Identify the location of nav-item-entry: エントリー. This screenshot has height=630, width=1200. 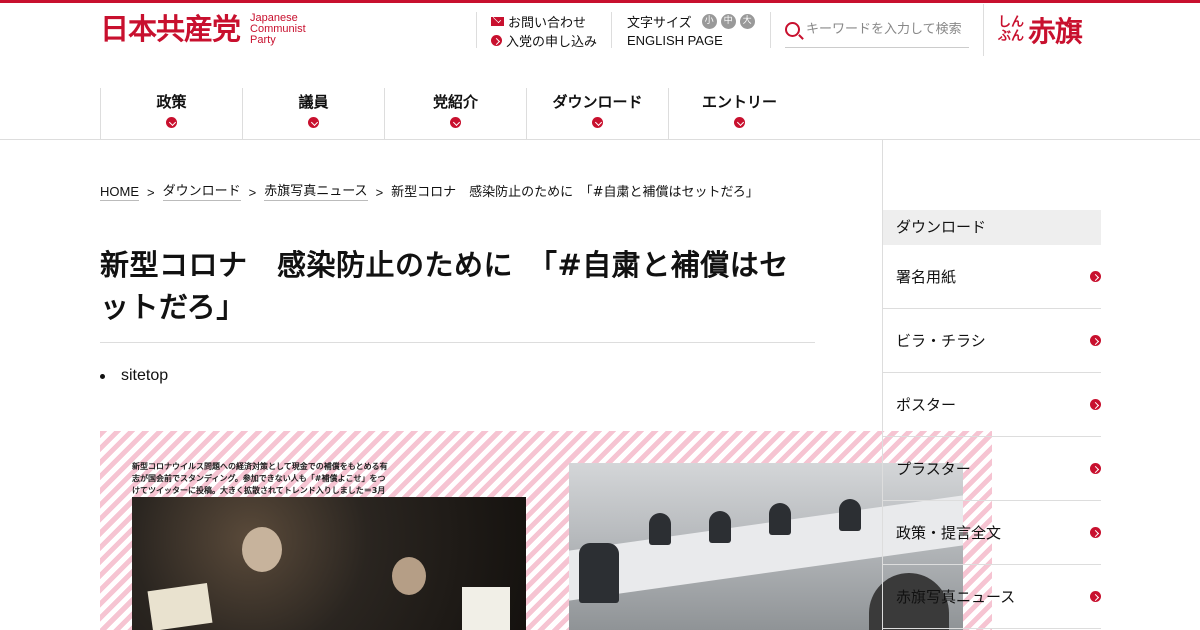
(739, 113).